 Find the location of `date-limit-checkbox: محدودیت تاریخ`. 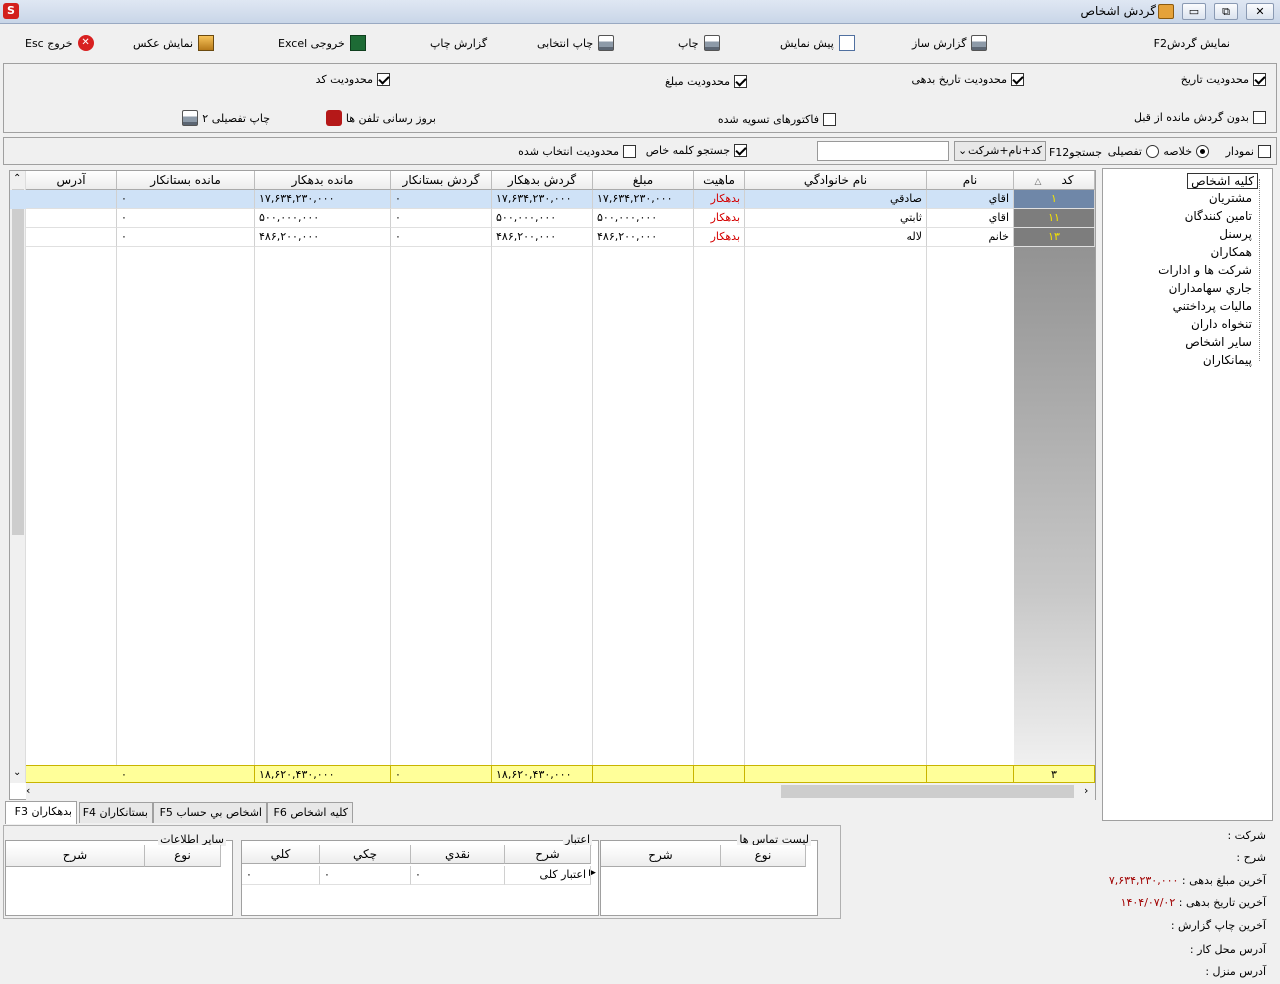

date-limit-checkbox: محدودیت تاریخ is located at coordinates (1223, 79).